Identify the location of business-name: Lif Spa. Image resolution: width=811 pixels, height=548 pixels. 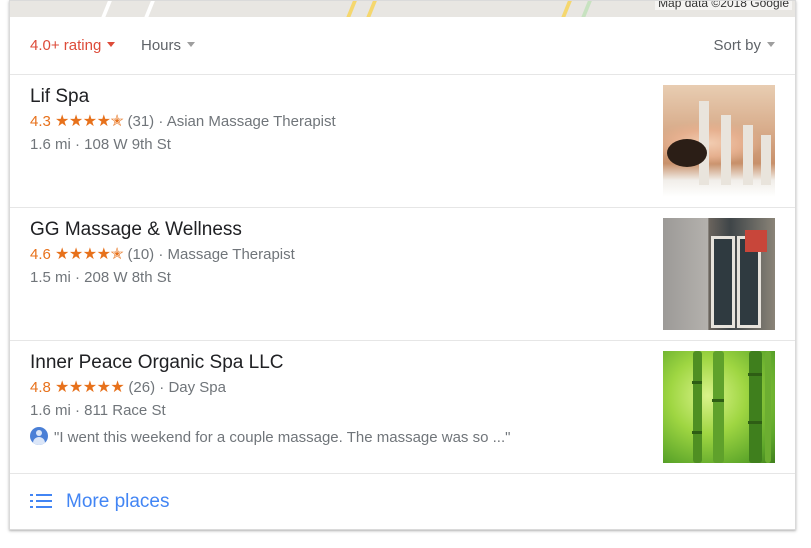
(59, 97).